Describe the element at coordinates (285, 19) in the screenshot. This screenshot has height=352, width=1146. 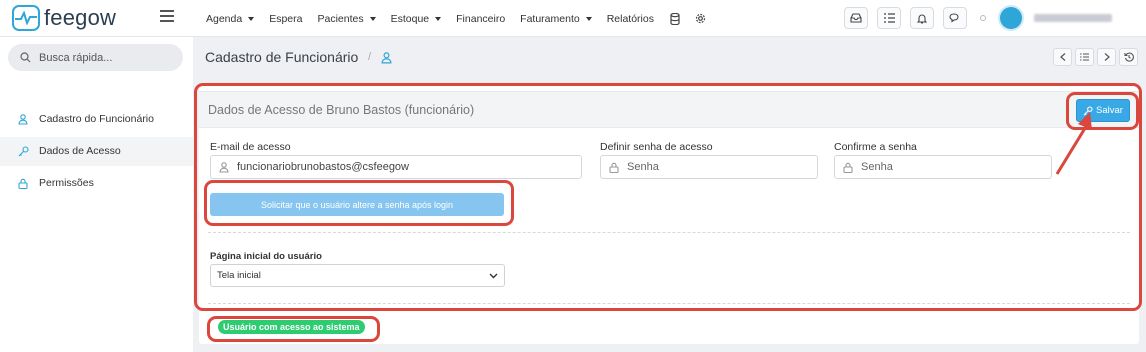
I see `nav-espera: Espera` at that location.